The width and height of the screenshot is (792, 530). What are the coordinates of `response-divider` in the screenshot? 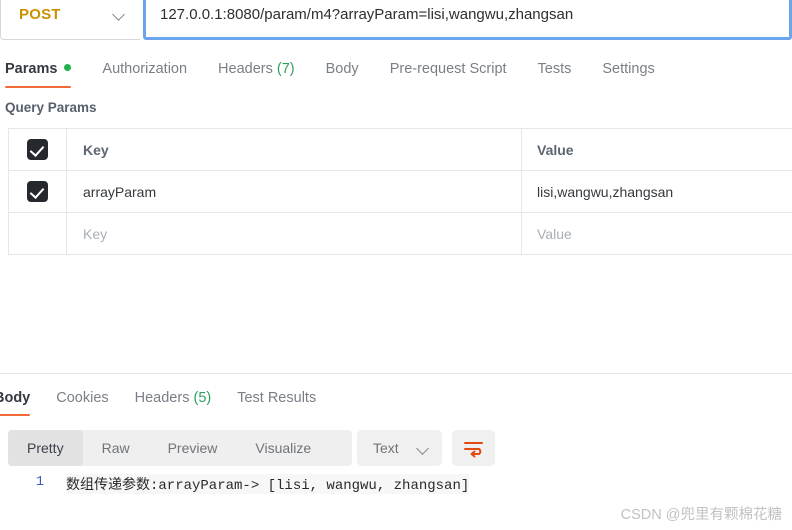 It's located at (396, 373).